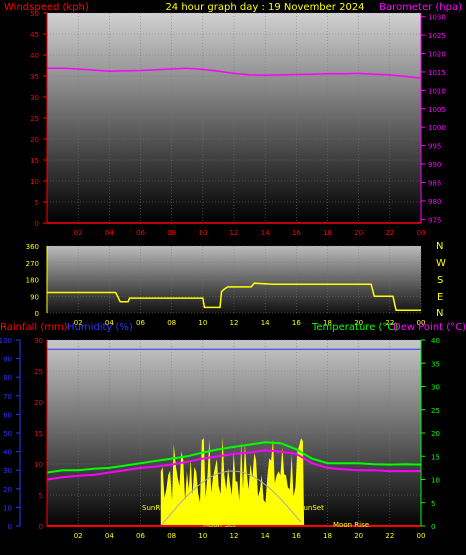 Image resolution: width=466 pixels, height=555 pixels. What do you see at coordinates (7, 415) in the screenshot?
I see `humidity-tick-label: 60` at bounding box center [7, 415].